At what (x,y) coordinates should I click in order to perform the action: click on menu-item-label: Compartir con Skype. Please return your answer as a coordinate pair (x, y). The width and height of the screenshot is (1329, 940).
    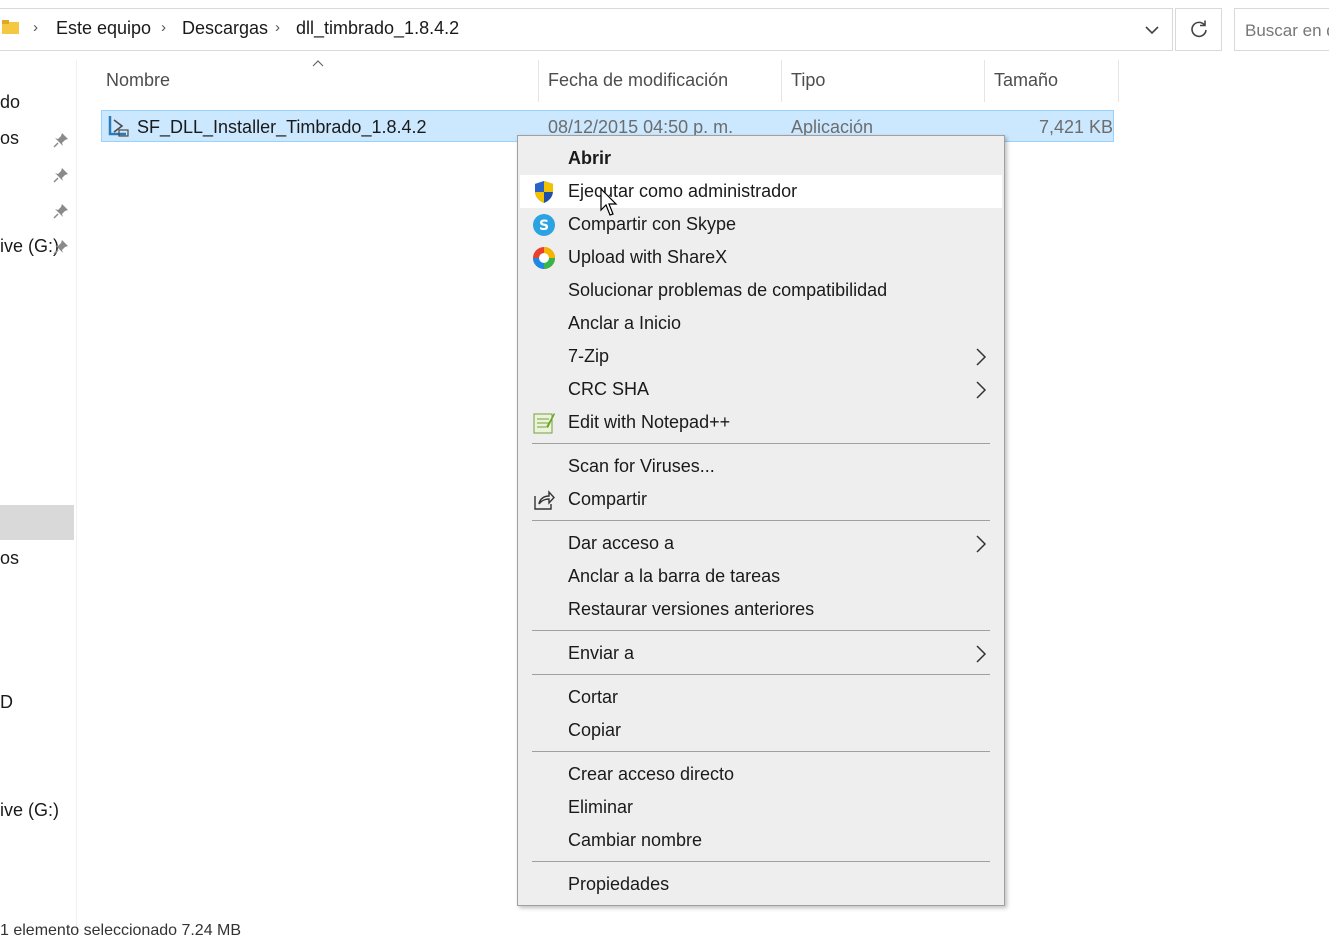
    Looking at the image, I should click on (652, 224).